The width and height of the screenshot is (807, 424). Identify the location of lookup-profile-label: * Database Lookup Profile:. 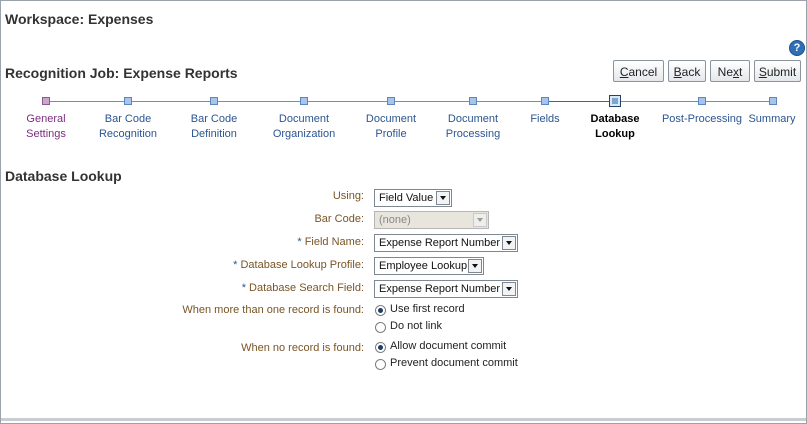
(298, 265).